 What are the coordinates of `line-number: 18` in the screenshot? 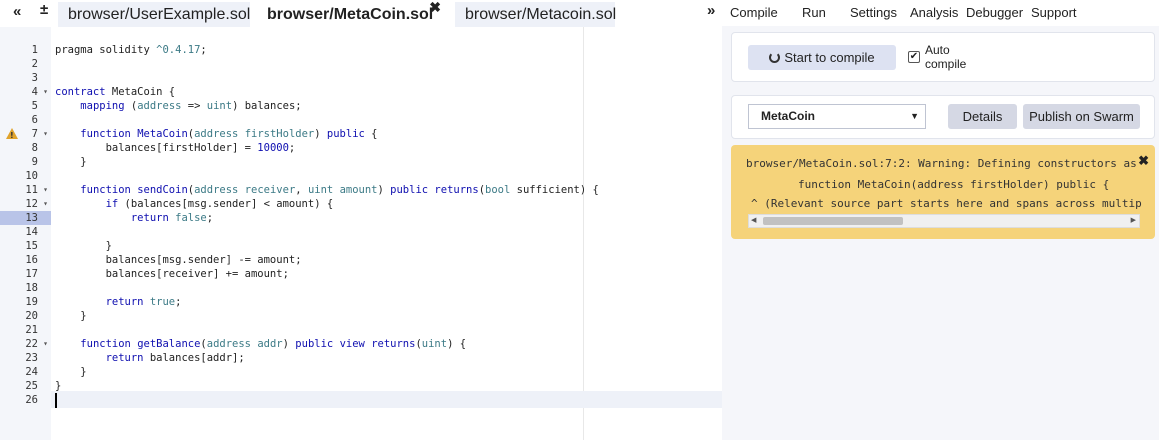 It's located at (25, 288).